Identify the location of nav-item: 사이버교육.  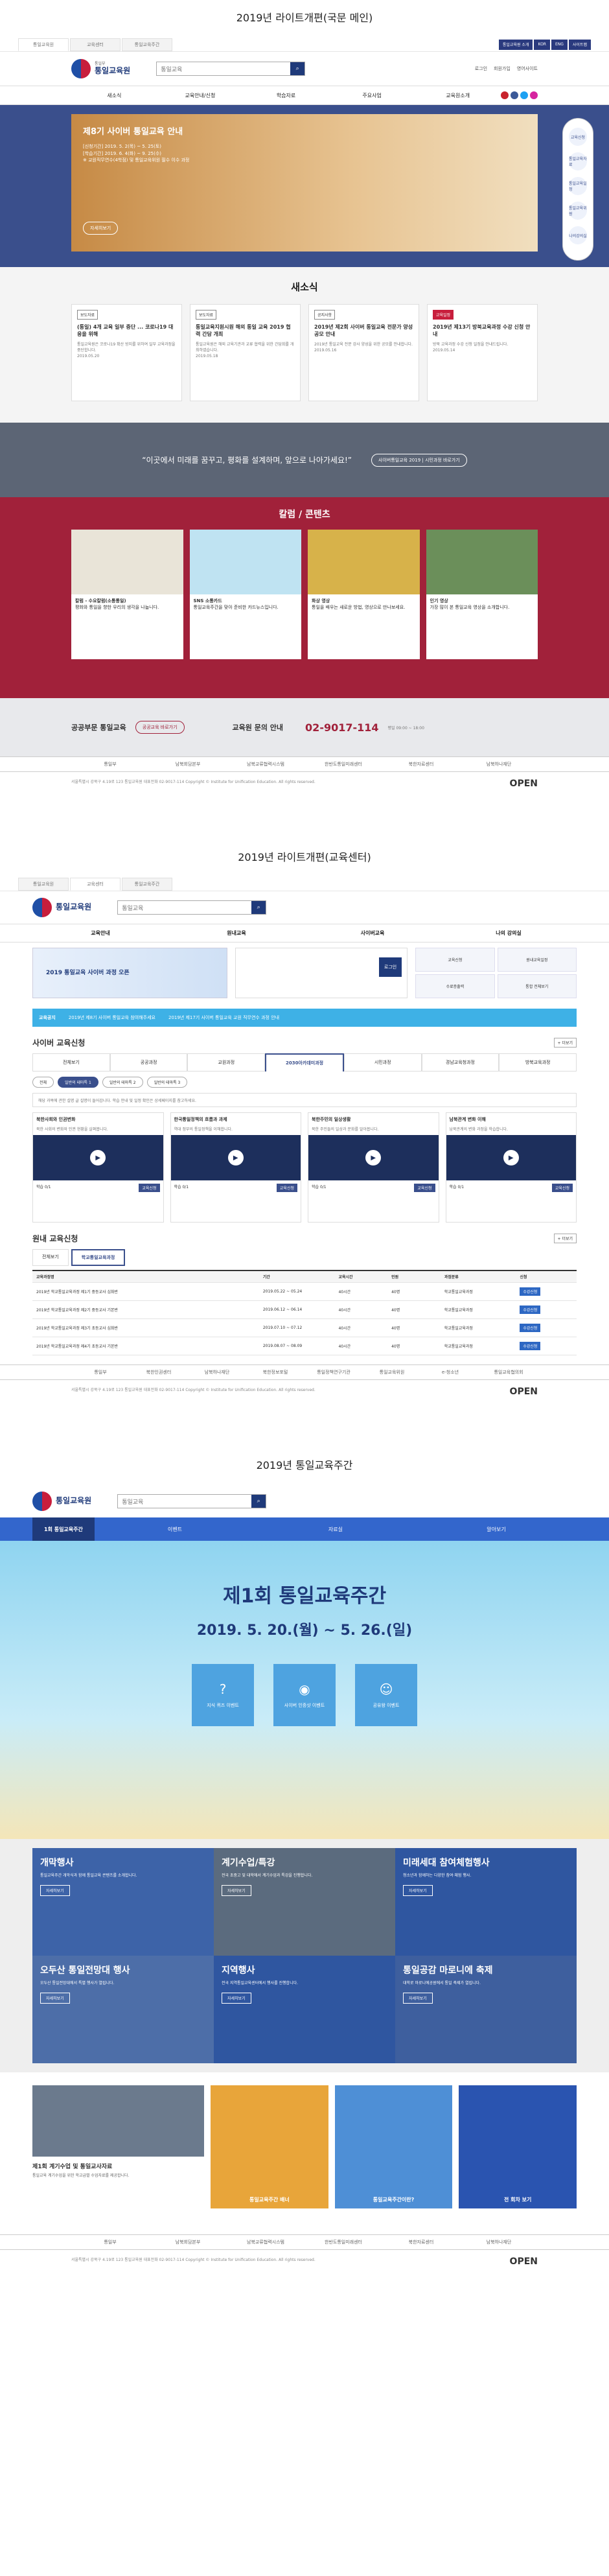
(372, 933).